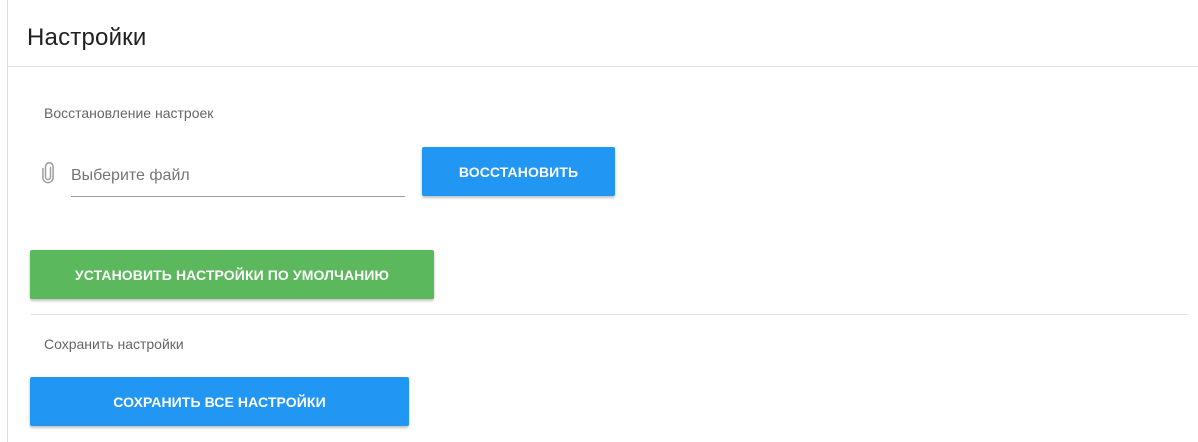 The width and height of the screenshot is (1198, 442). I want to click on file-input, so click(238, 178).